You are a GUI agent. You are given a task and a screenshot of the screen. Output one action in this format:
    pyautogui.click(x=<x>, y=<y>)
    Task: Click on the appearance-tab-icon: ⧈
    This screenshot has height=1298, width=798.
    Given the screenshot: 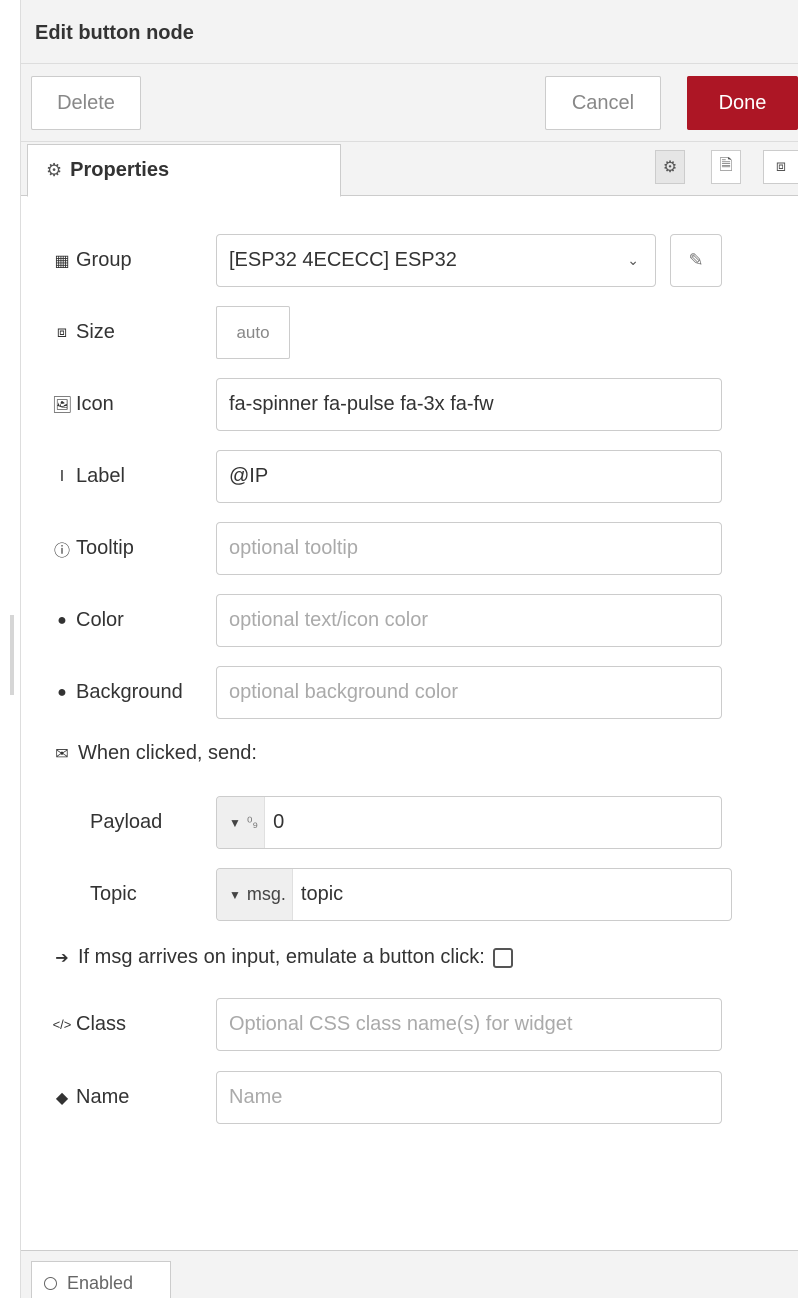 What is the action you would take?
    pyautogui.click(x=780, y=167)
    